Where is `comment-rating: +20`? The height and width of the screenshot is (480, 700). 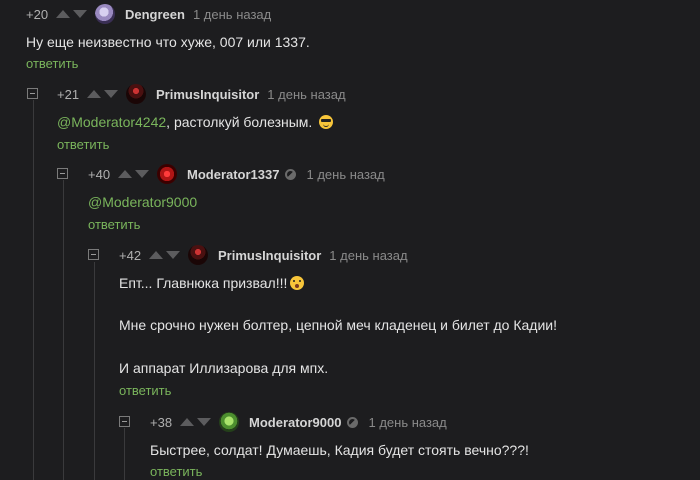 comment-rating: +20 is located at coordinates (37, 14).